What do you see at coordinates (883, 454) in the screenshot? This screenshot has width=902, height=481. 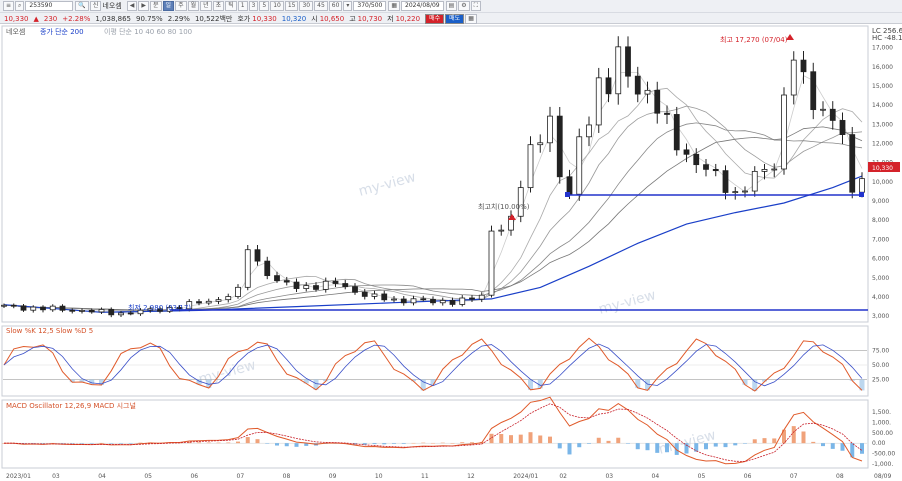 I see `macd-ytick-label: -500.00` at bounding box center [883, 454].